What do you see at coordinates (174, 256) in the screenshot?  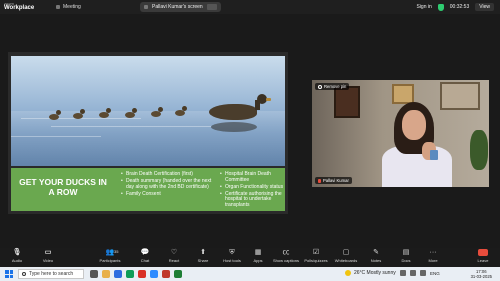 I see `react-button: ♡ React` at bounding box center [174, 256].